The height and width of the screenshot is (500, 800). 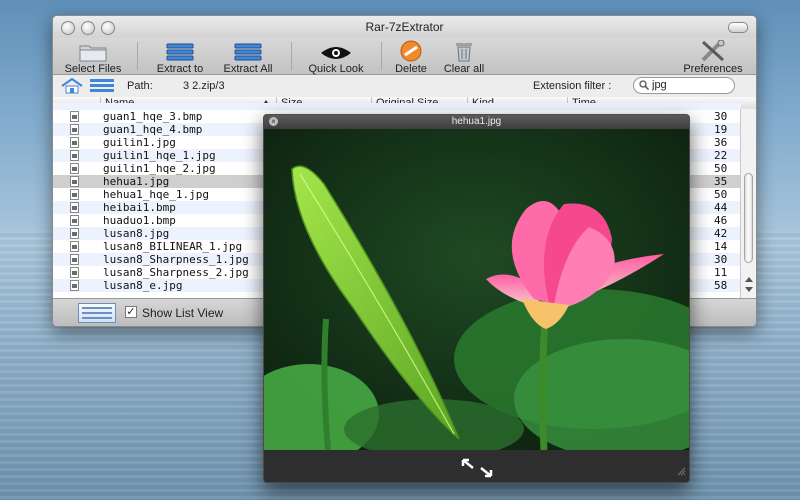 What do you see at coordinates (156, 194) in the screenshot?
I see `file-name: hehua1_hqe_1.jpg` at bounding box center [156, 194].